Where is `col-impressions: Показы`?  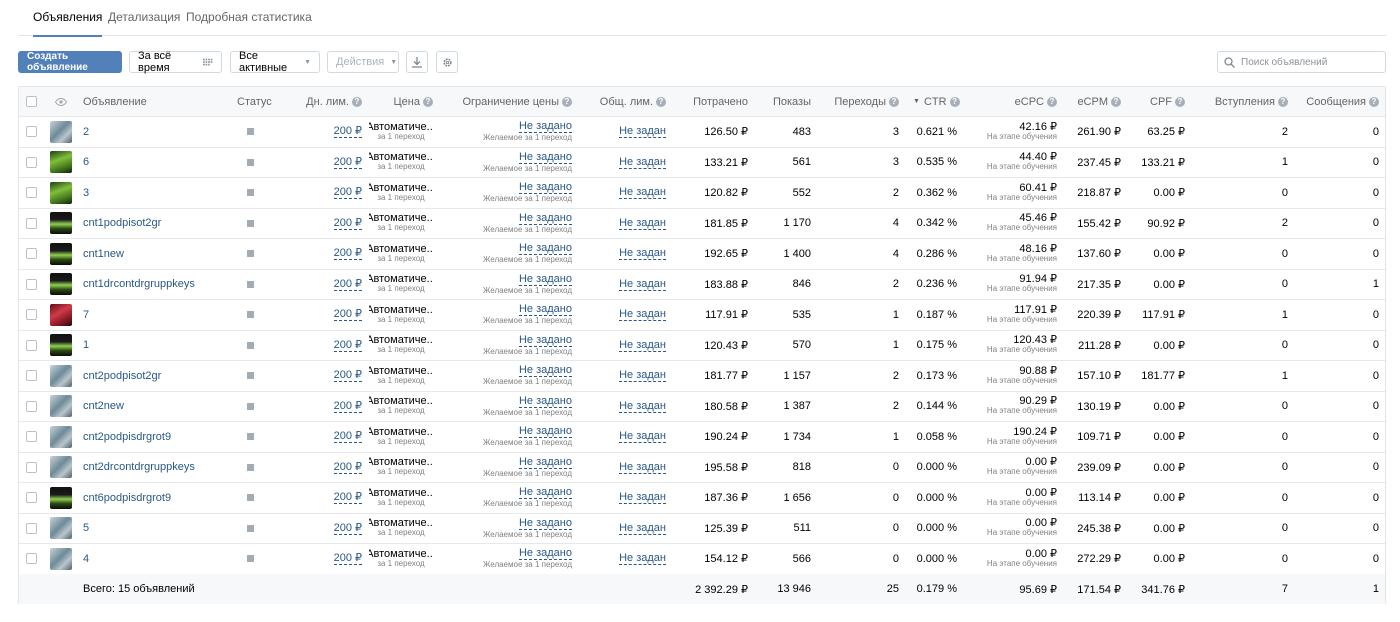 col-impressions: Показы is located at coordinates (785, 101).